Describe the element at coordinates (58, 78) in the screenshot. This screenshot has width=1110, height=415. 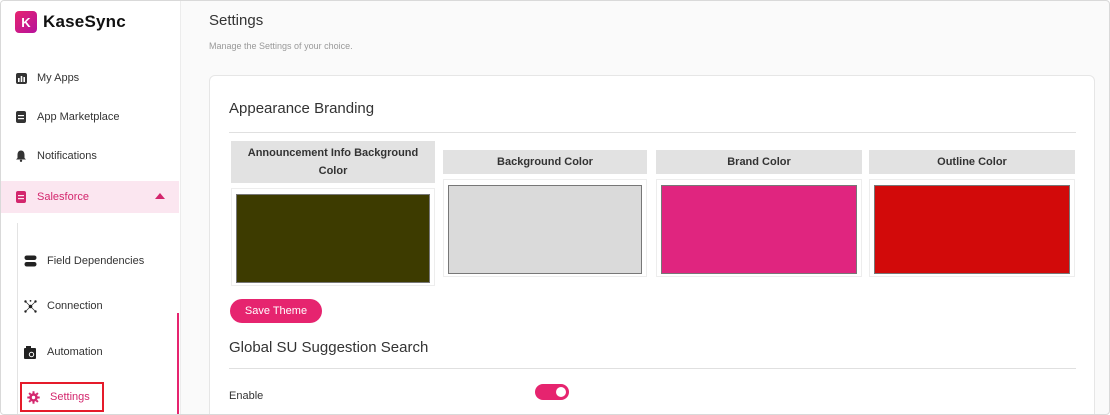
I see `sidebar-item-label: My Apps` at that location.